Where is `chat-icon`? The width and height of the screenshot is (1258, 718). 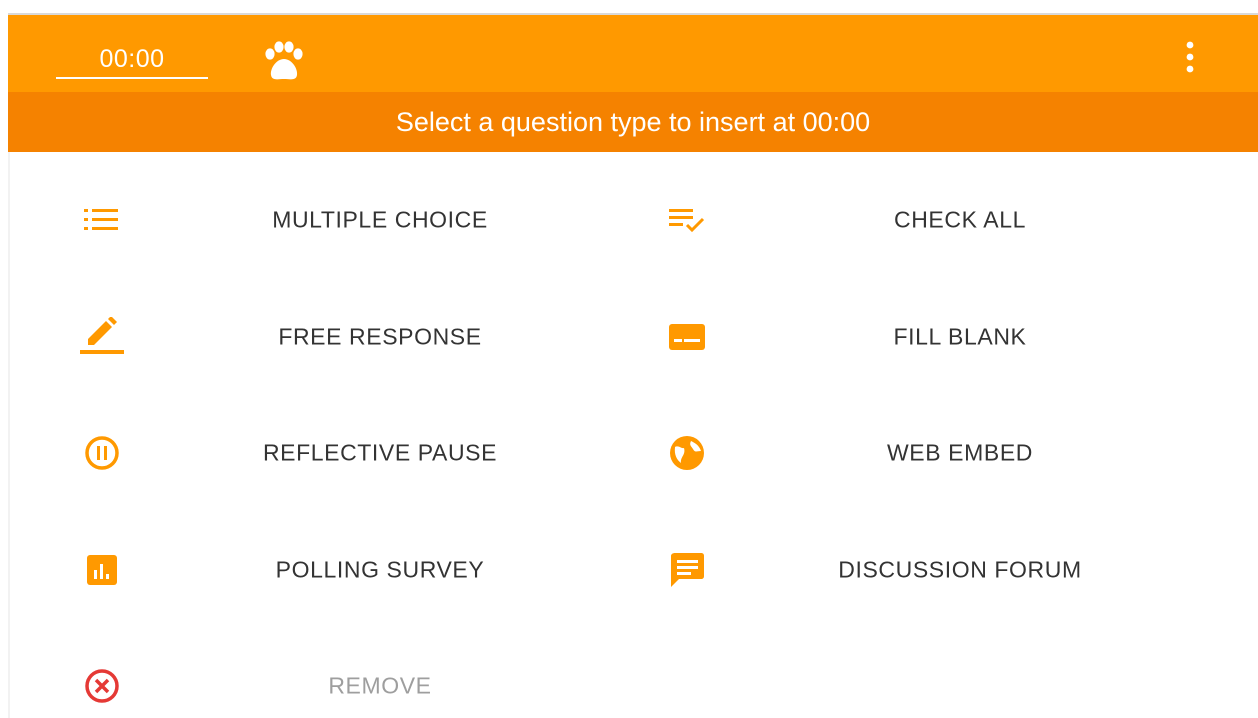 chat-icon is located at coordinates (687, 570).